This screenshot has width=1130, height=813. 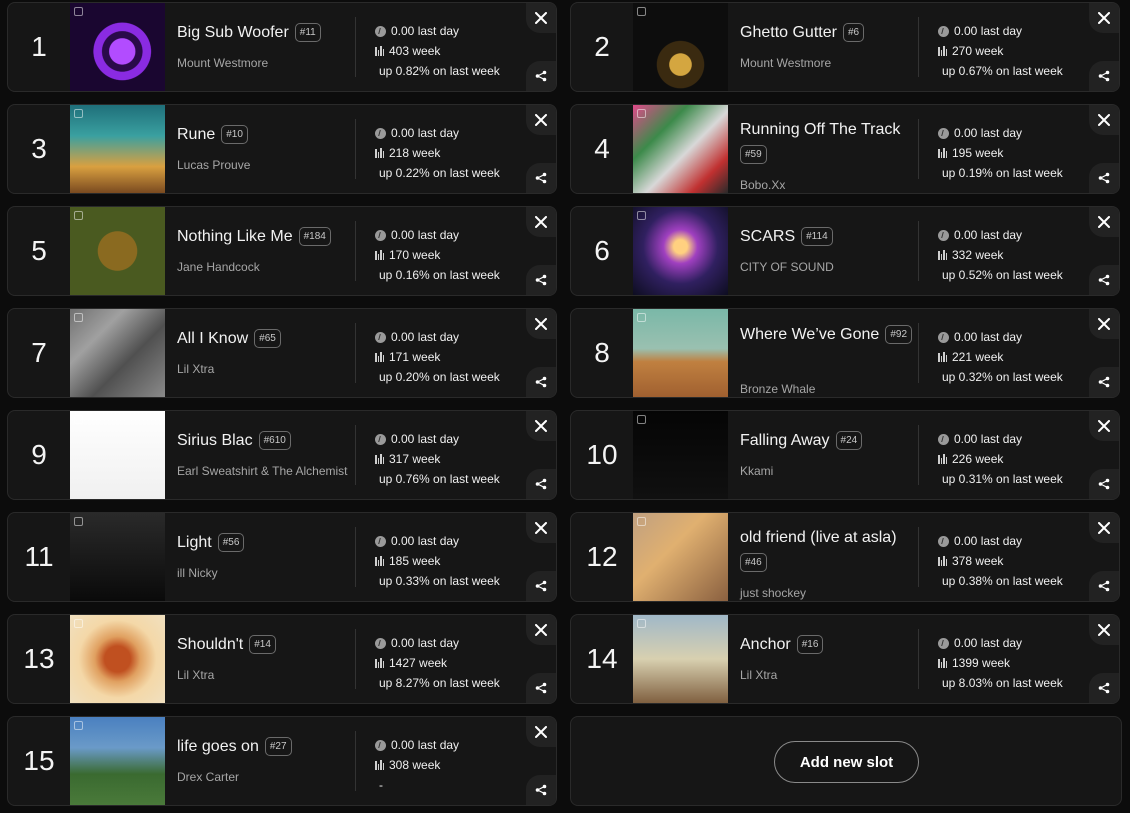 What do you see at coordinates (827, 593) in the screenshot?
I see `artist-name: just shockey` at bounding box center [827, 593].